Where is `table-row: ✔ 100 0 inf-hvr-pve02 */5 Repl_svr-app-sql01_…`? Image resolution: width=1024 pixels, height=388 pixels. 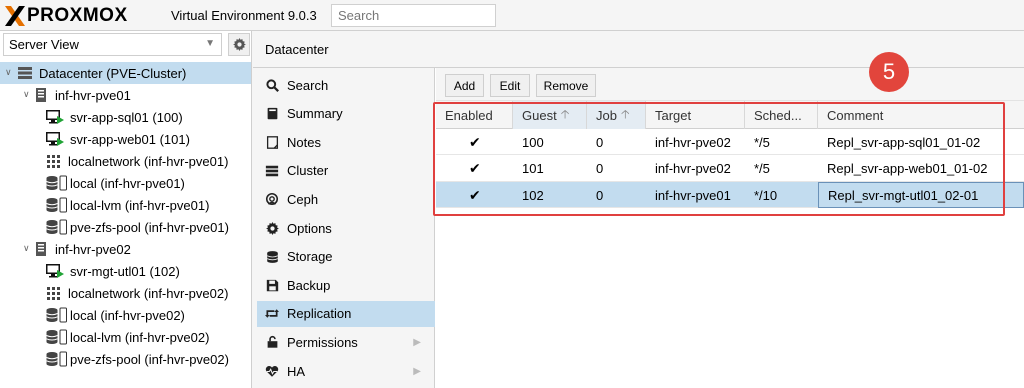
table-row: ✔ 100 0 inf-hvr-pve02 */5 Repl_svr-app-sql01_… is located at coordinates (730, 142).